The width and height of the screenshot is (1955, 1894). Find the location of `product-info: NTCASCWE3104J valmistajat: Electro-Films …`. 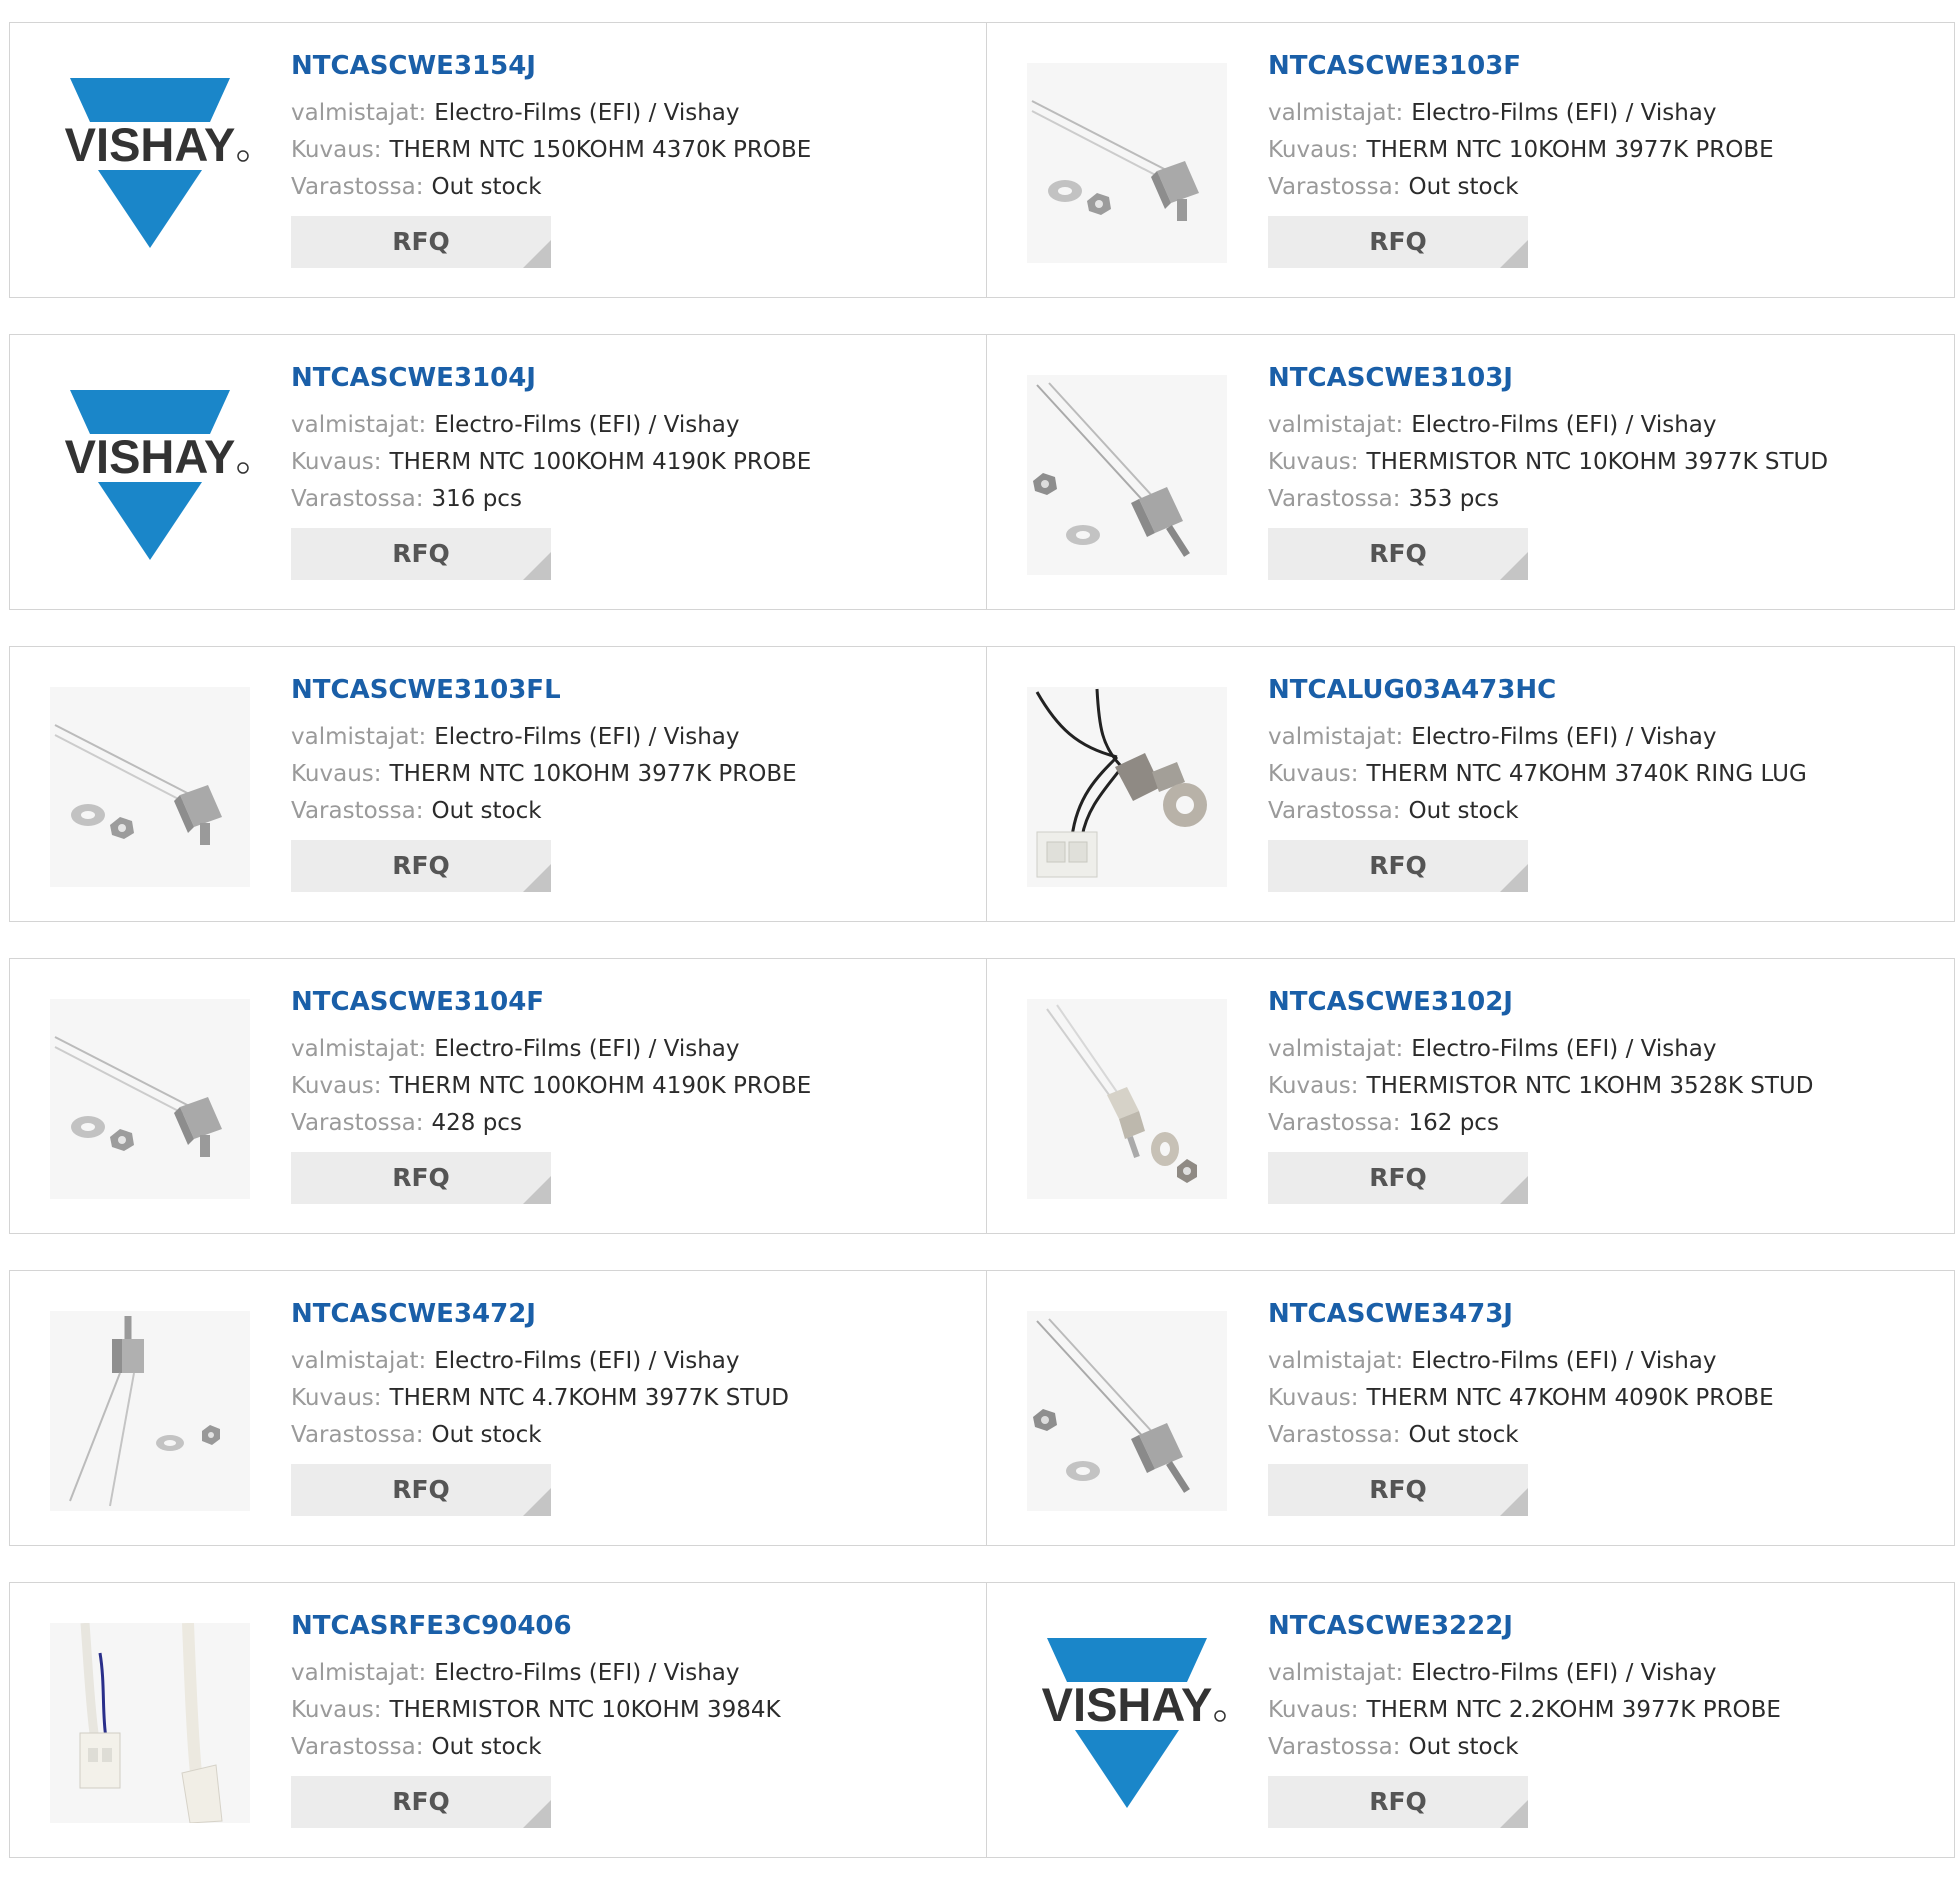

product-info: NTCASCWE3104J valmistajat: Electro-Films … is located at coordinates (633, 470).